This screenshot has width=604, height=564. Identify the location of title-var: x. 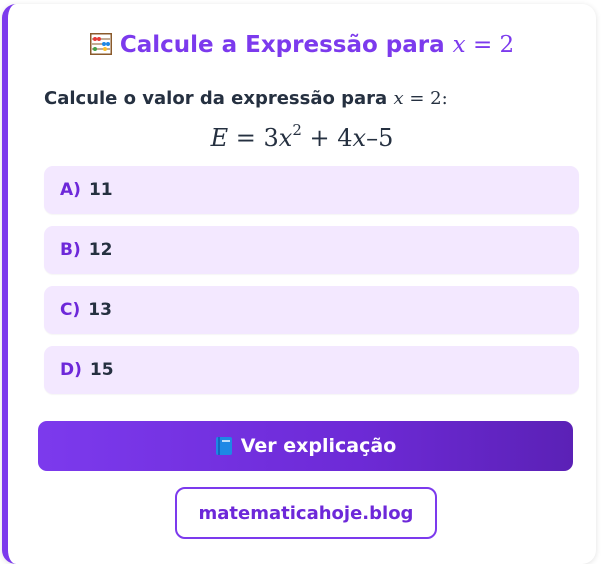
(459, 45).